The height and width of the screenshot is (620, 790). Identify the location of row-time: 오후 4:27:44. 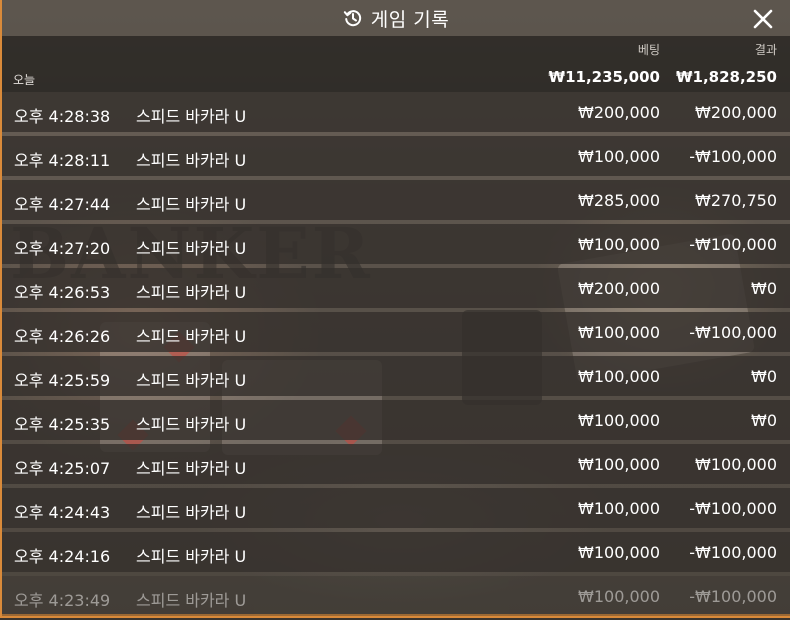
(62, 204).